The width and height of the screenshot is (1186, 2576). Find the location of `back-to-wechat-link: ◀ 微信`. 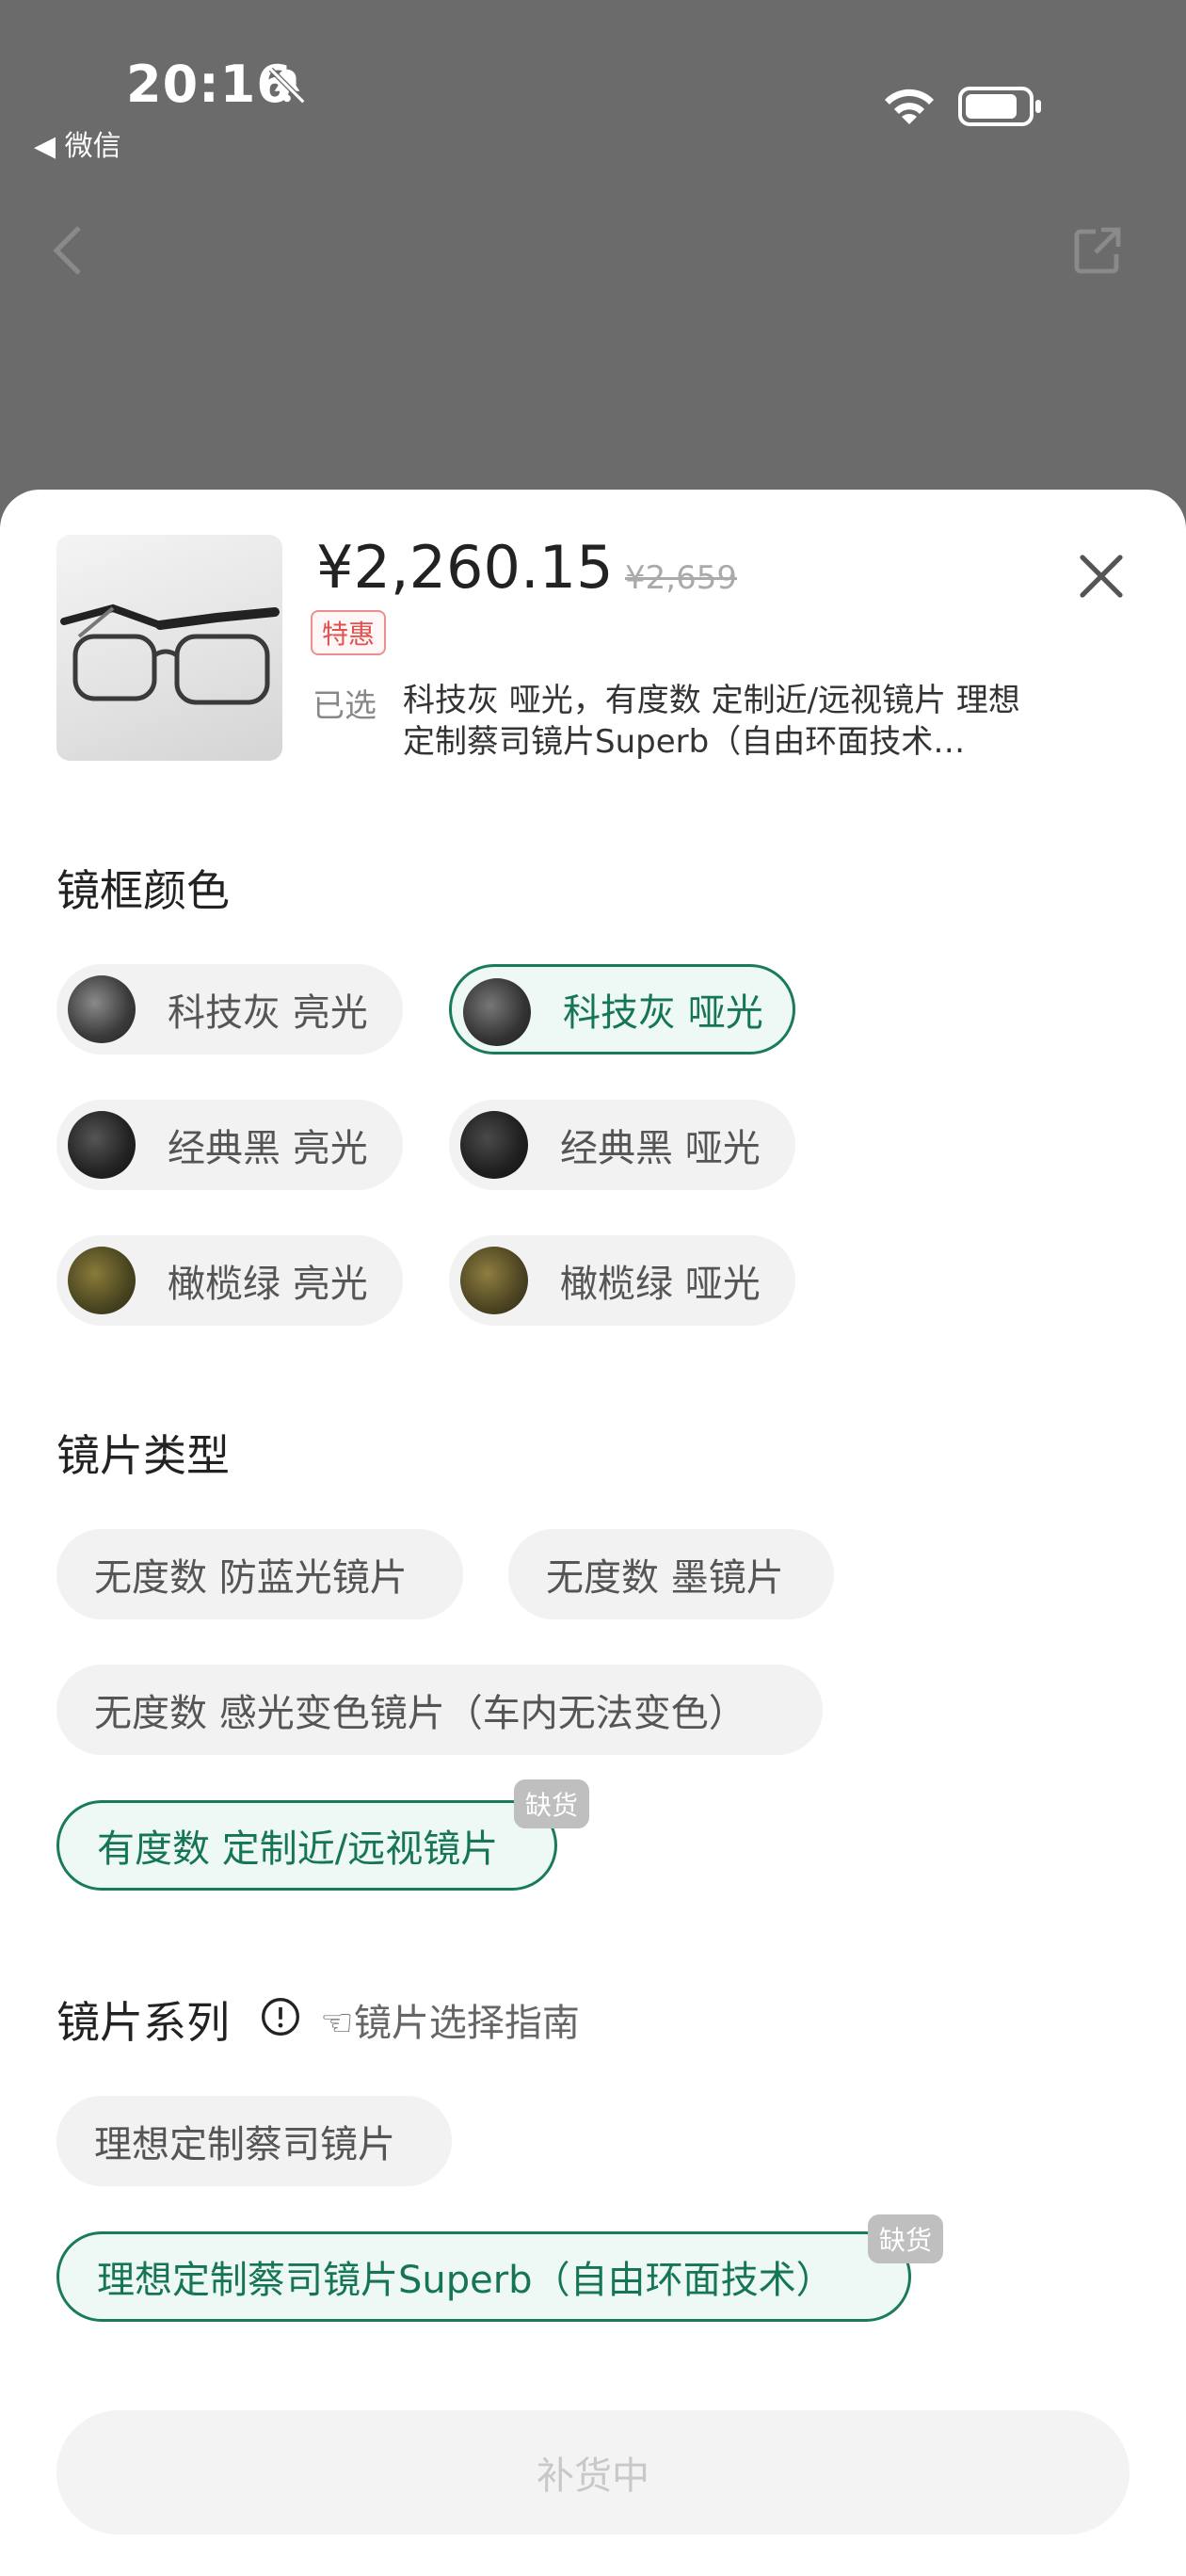

back-to-wechat-link: ◀ 微信 is located at coordinates (77, 143).